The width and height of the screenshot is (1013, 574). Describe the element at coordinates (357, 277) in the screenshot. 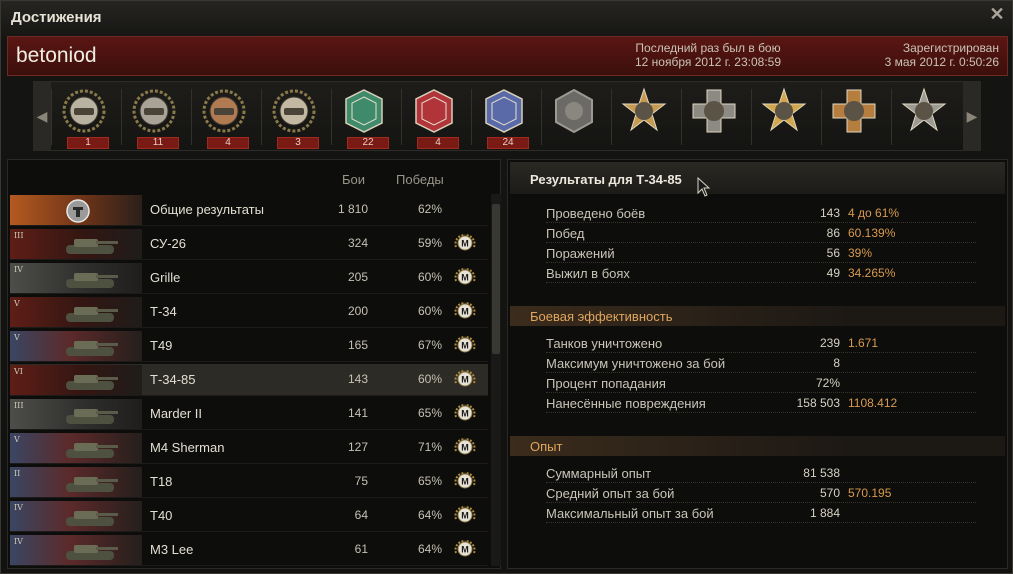

I see `tank-battles: 205` at that location.